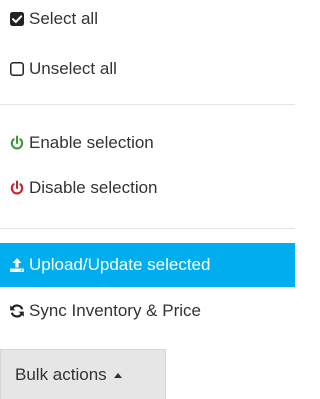  I want to click on menu-item-enable-selection: Enable selection, so click(147, 143).